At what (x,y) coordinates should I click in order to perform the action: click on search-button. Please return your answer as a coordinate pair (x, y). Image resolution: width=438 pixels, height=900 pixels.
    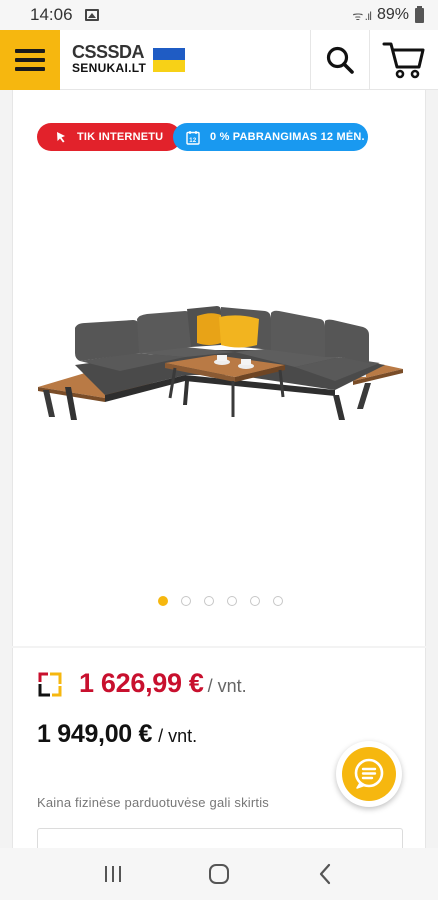
    Looking at the image, I should click on (340, 60).